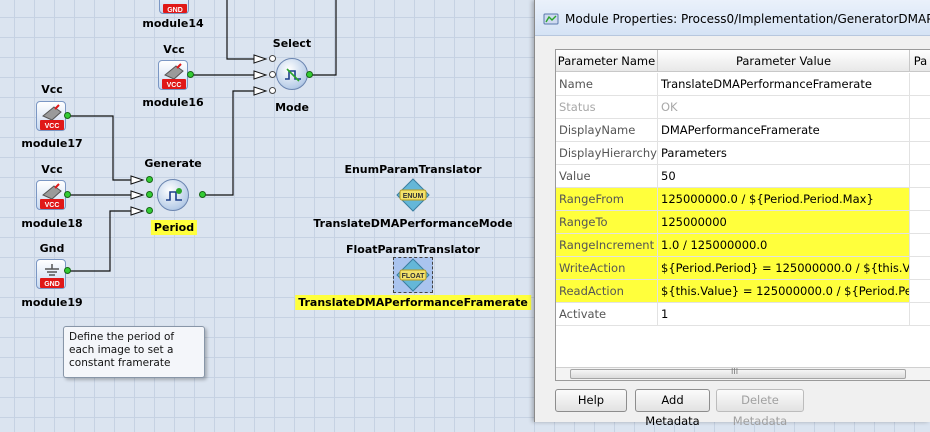 Image resolution: width=930 pixels, height=432 pixels. Describe the element at coordinates (607, 268) in the screenshot. I see `parameter-name-cell: WriteAction` at that location.